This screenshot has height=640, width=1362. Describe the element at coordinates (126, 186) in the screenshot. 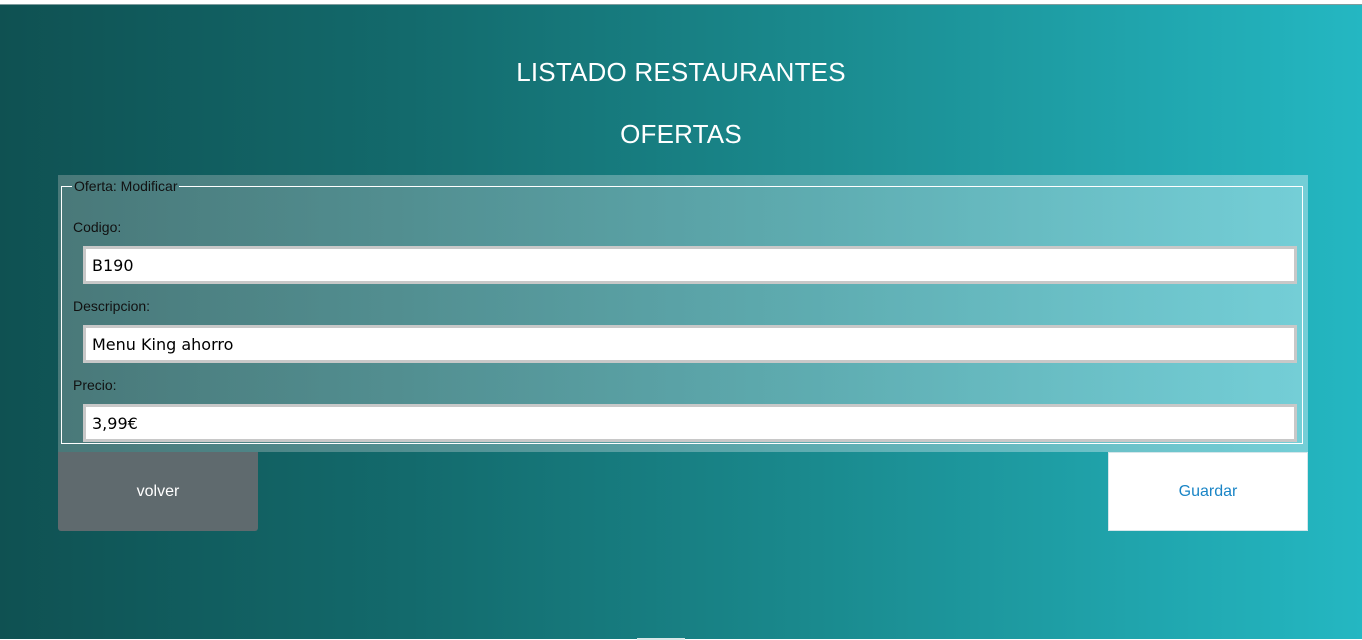

I see `form-legend: Oferta: Modificar` at that location.